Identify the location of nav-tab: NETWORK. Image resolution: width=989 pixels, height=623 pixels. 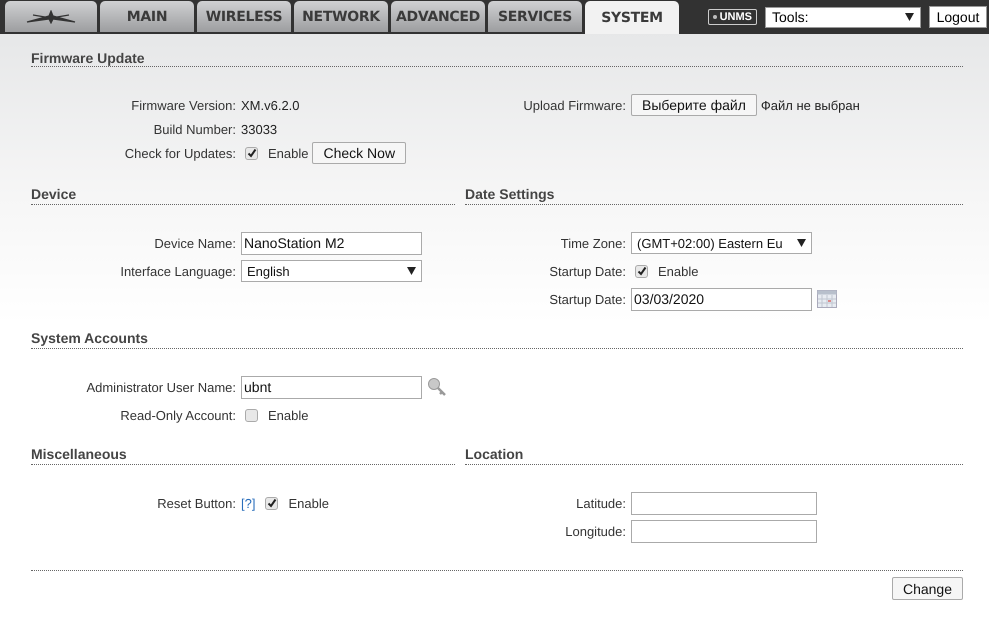
(341, 16).